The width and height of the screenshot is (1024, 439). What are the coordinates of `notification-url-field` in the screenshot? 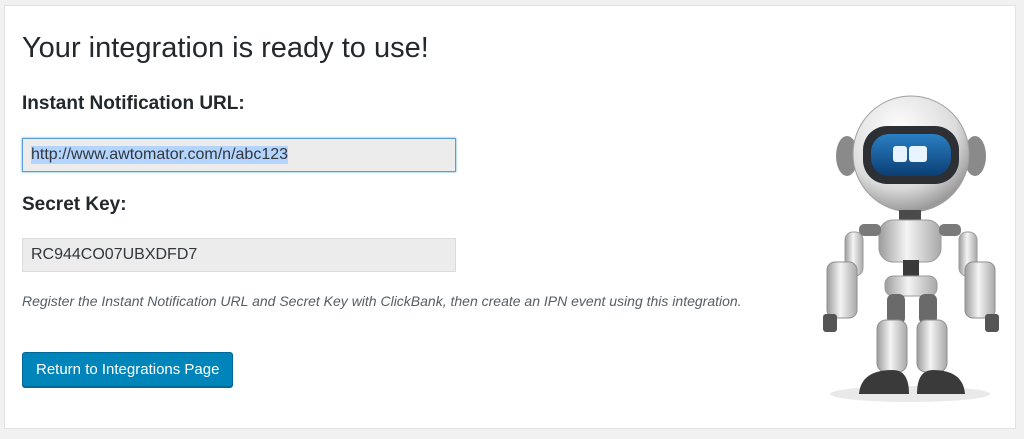 It's located at (239, 155).